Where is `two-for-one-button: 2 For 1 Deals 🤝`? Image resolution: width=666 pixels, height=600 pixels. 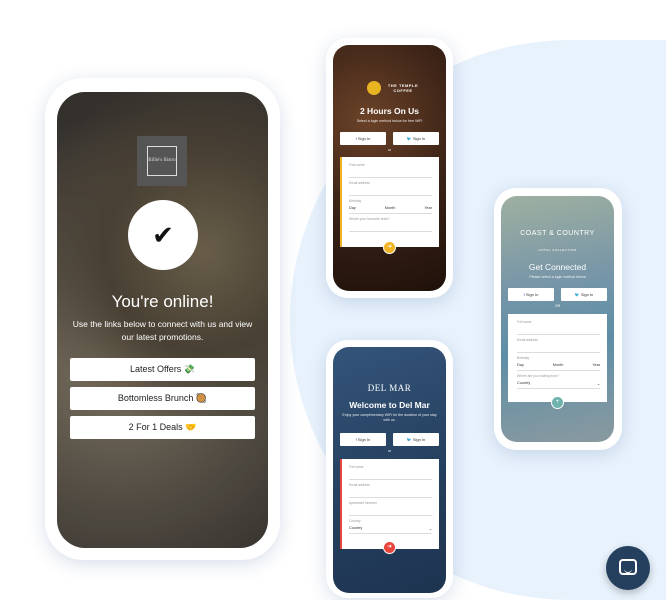 two-for-one-button: 2 For 1 Deals 🤝 is located at coordinates (162, 427).